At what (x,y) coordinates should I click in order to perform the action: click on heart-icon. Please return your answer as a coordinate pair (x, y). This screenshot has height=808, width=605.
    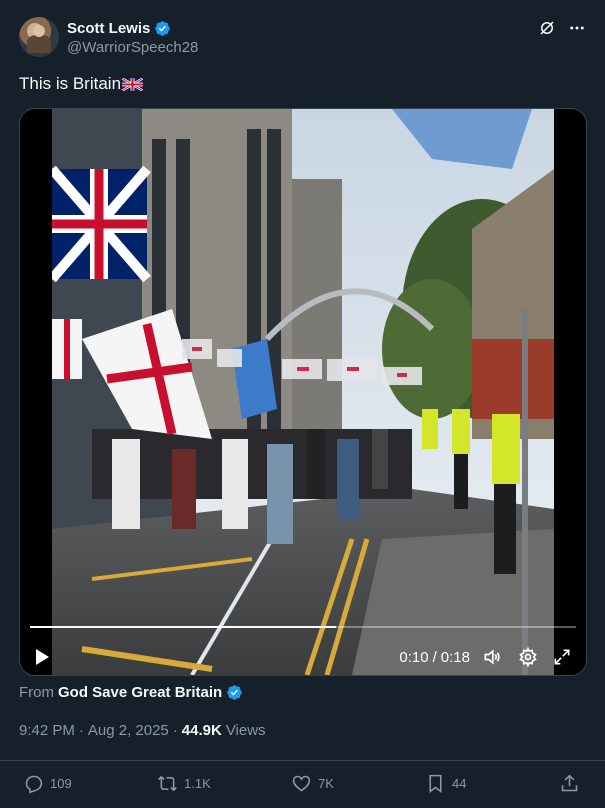
    Looking at the image, I should click on (301, 783).